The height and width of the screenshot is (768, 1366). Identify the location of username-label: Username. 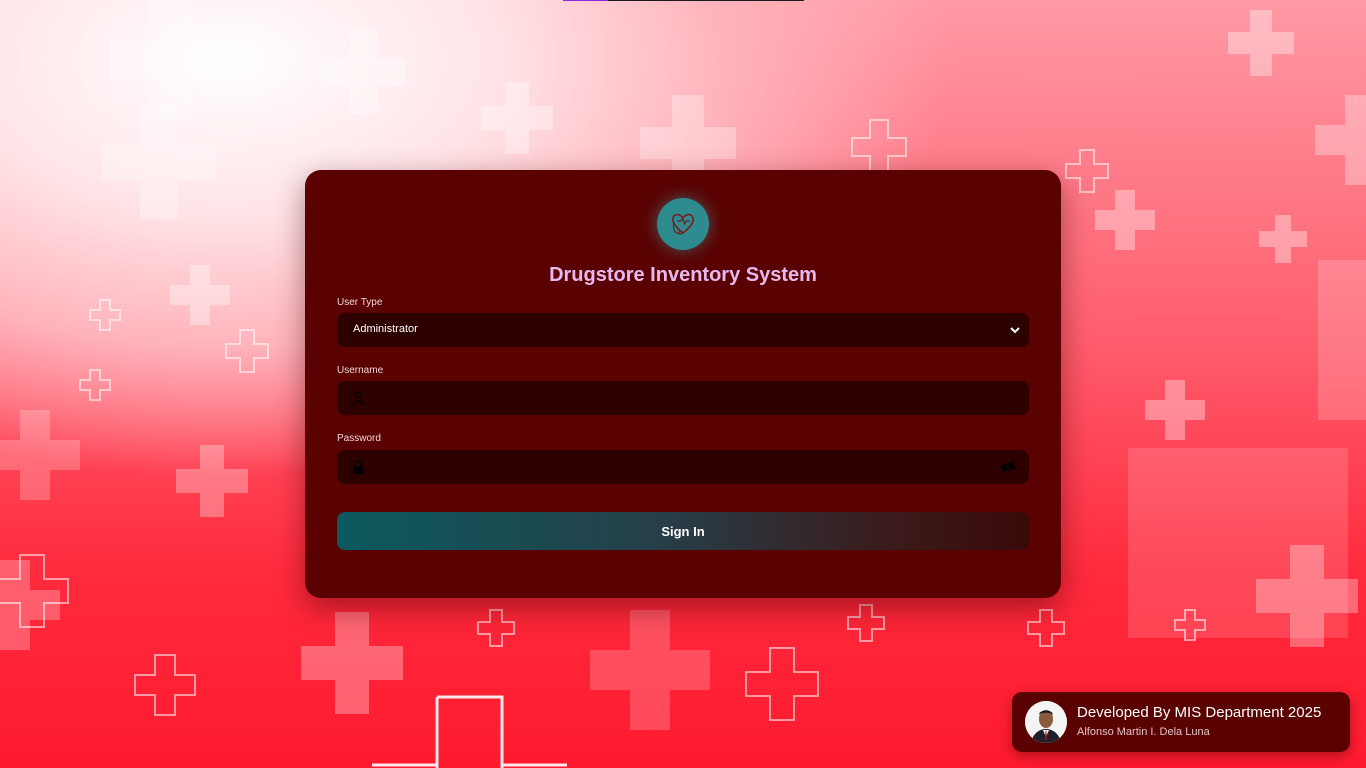
(360, 370).